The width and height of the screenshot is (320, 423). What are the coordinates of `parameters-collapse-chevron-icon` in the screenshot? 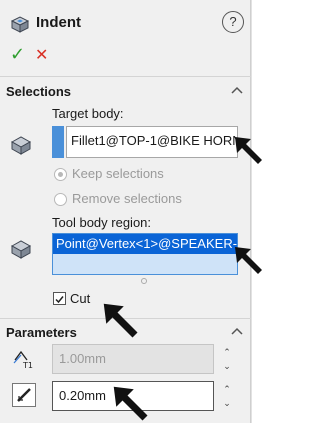 It's located at (237, 331).